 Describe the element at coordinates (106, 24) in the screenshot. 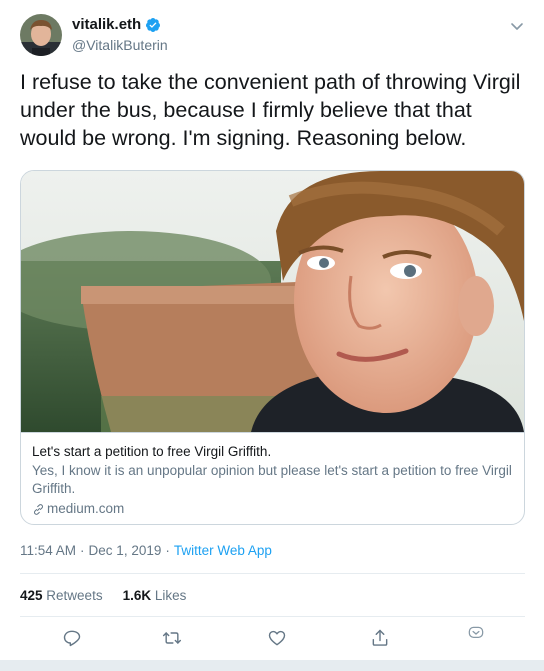

I see `display-name: vitalik.eth` at that location.